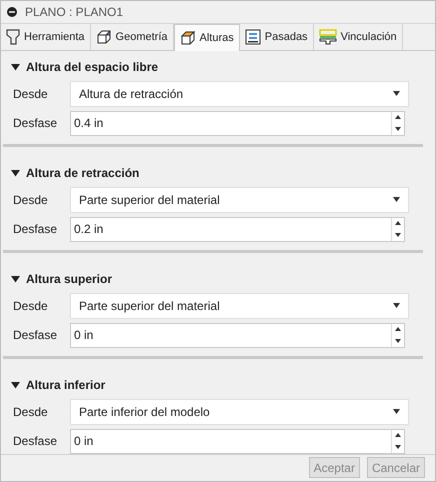 This screenshot has width=436, height=482. What do you see at coordinates (92, 67) in the screenshot?
I see `section-title: Altura del espacio libre` at bounding box center [92, 67].